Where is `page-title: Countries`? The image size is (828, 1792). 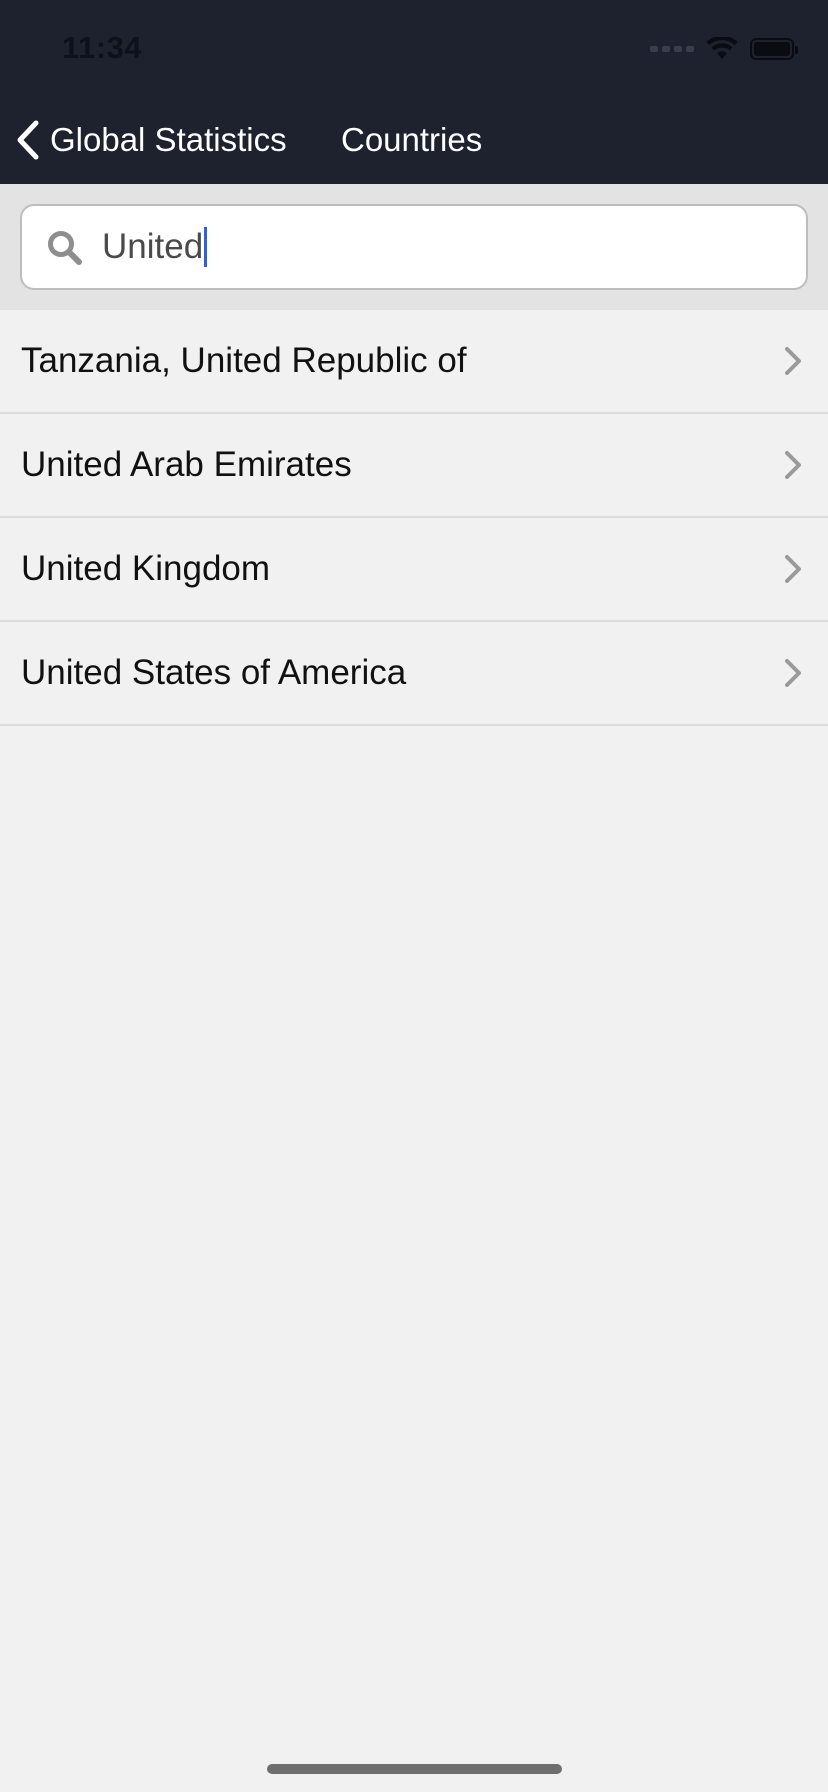
page-title: Countries is located at coordinates (412, 139).